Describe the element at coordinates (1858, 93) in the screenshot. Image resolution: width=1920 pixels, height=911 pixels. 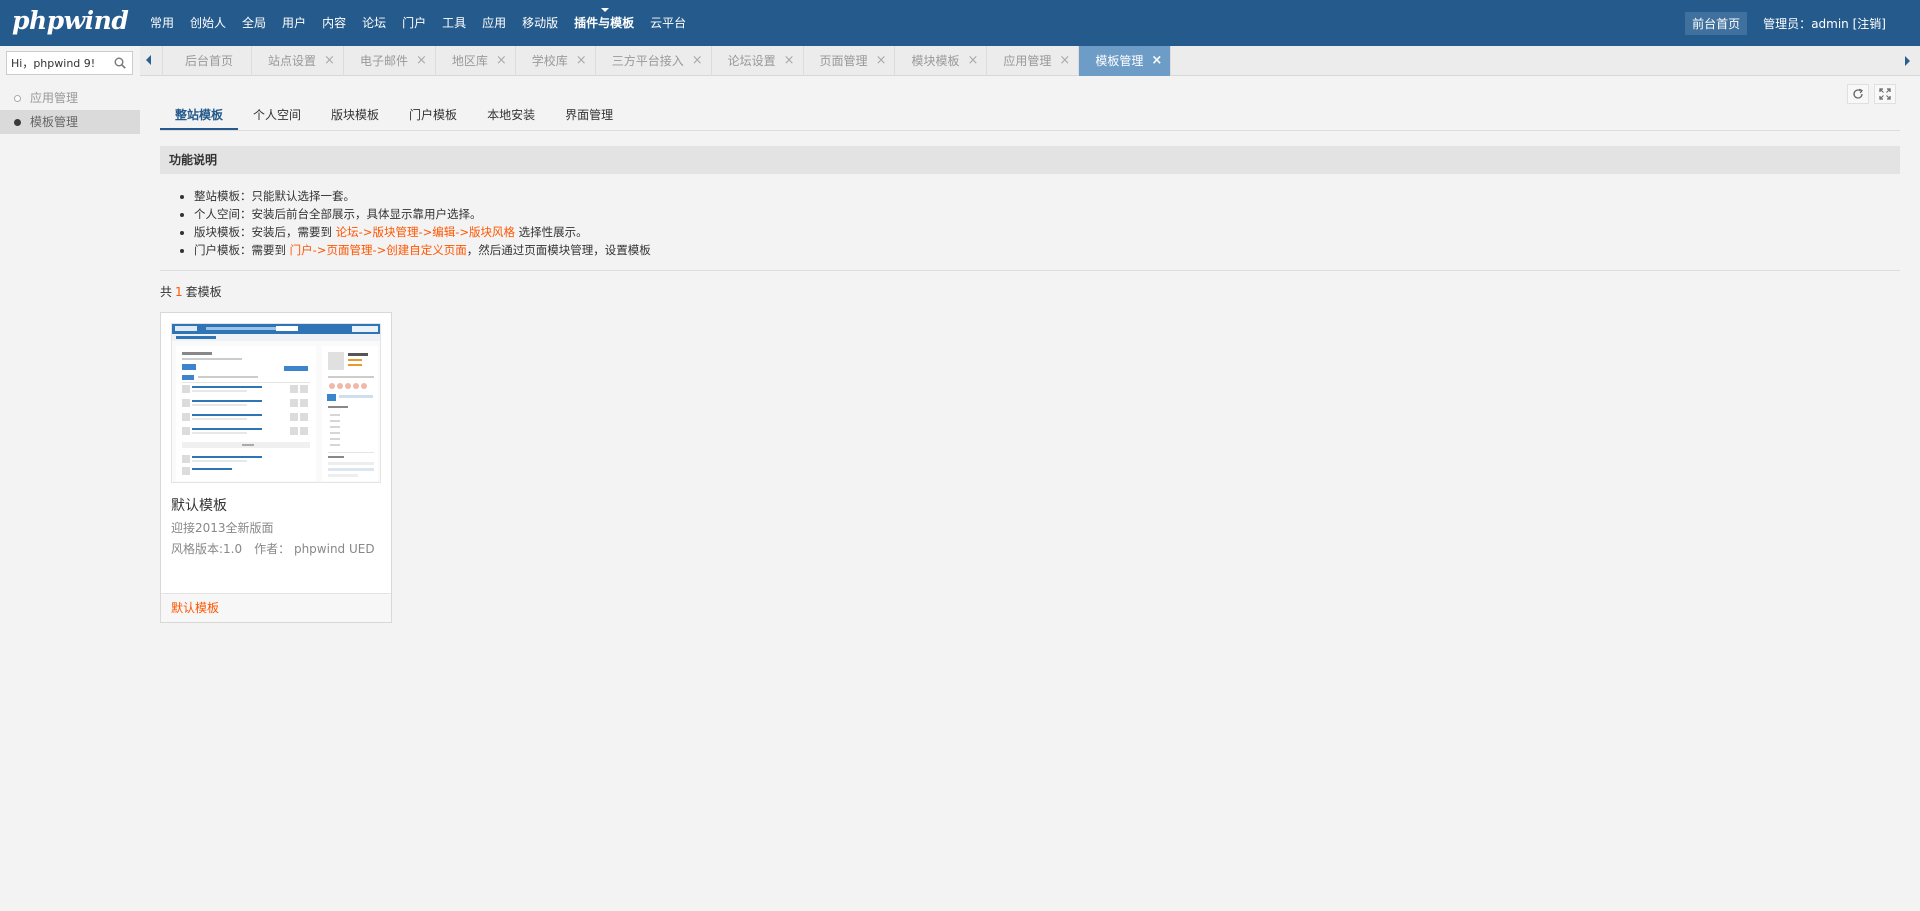
I see `refresh-icon` at that location.